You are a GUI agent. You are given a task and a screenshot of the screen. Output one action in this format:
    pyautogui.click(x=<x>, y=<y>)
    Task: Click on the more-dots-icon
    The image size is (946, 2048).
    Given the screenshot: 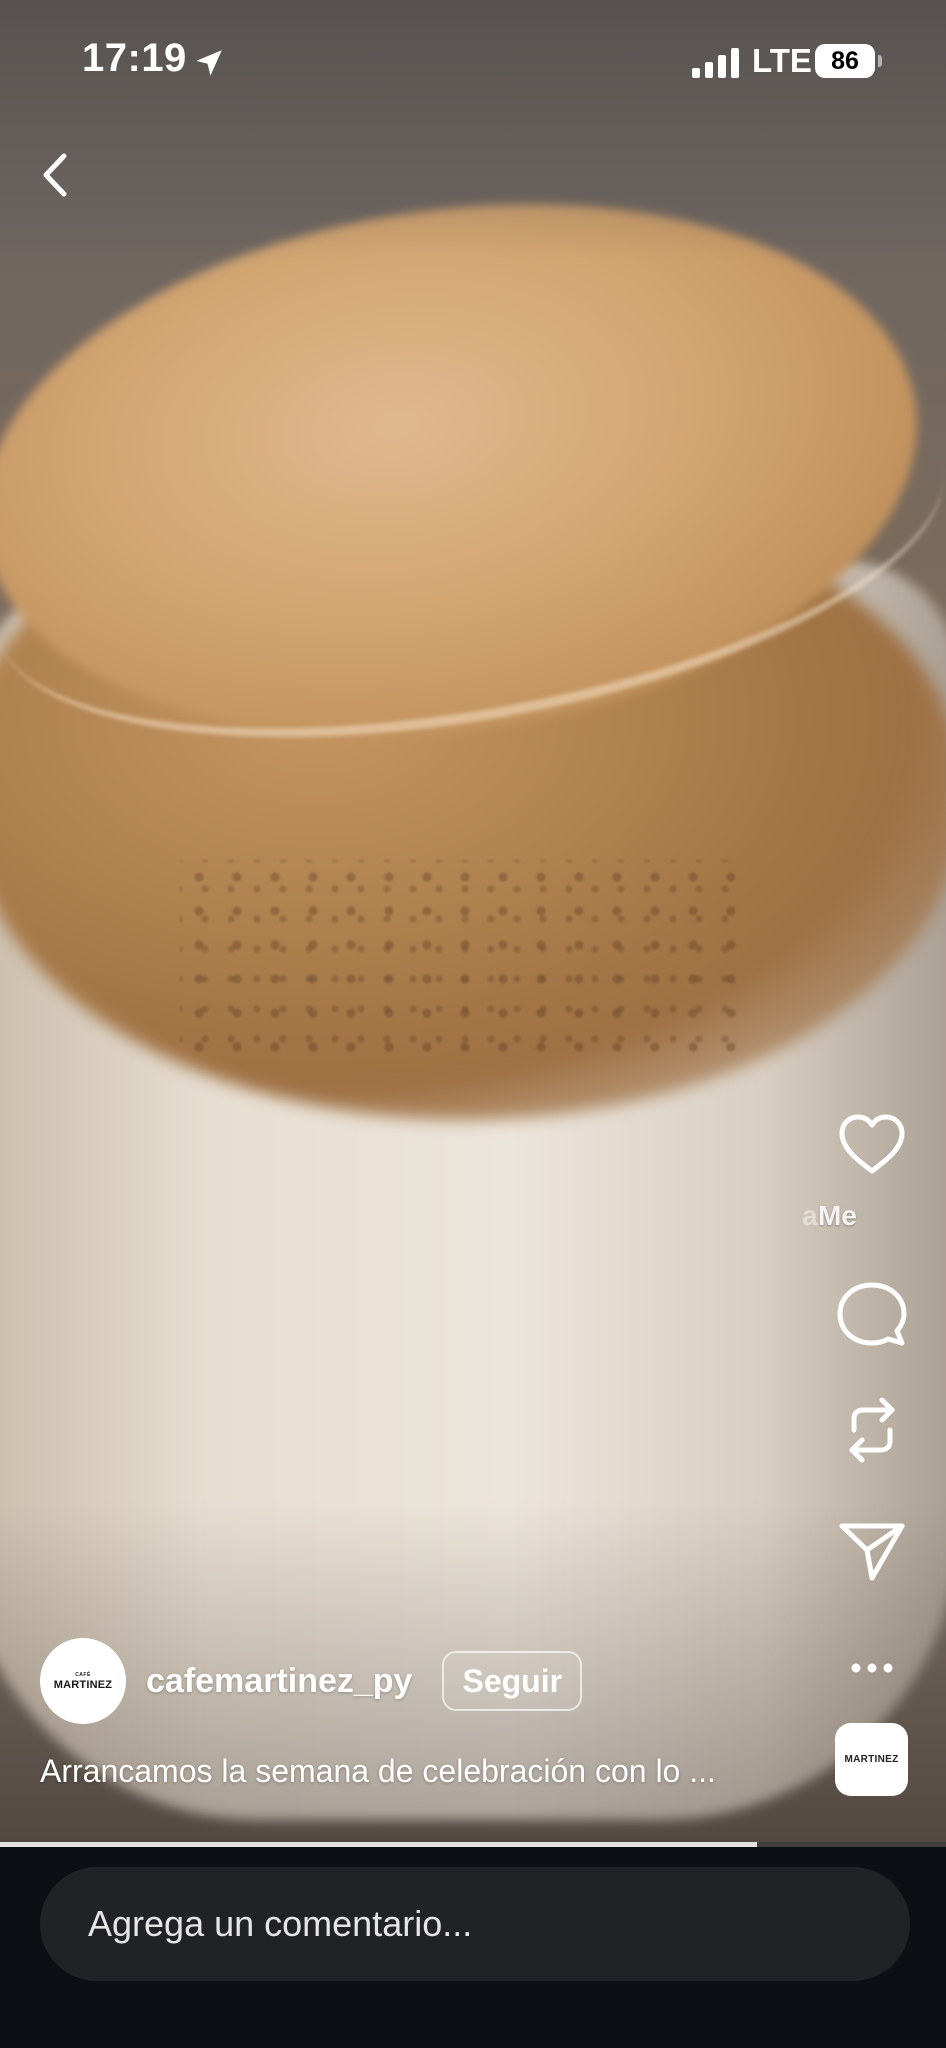 What is the action you would take?
    pyautogui.click(x=872, y=1668)
    